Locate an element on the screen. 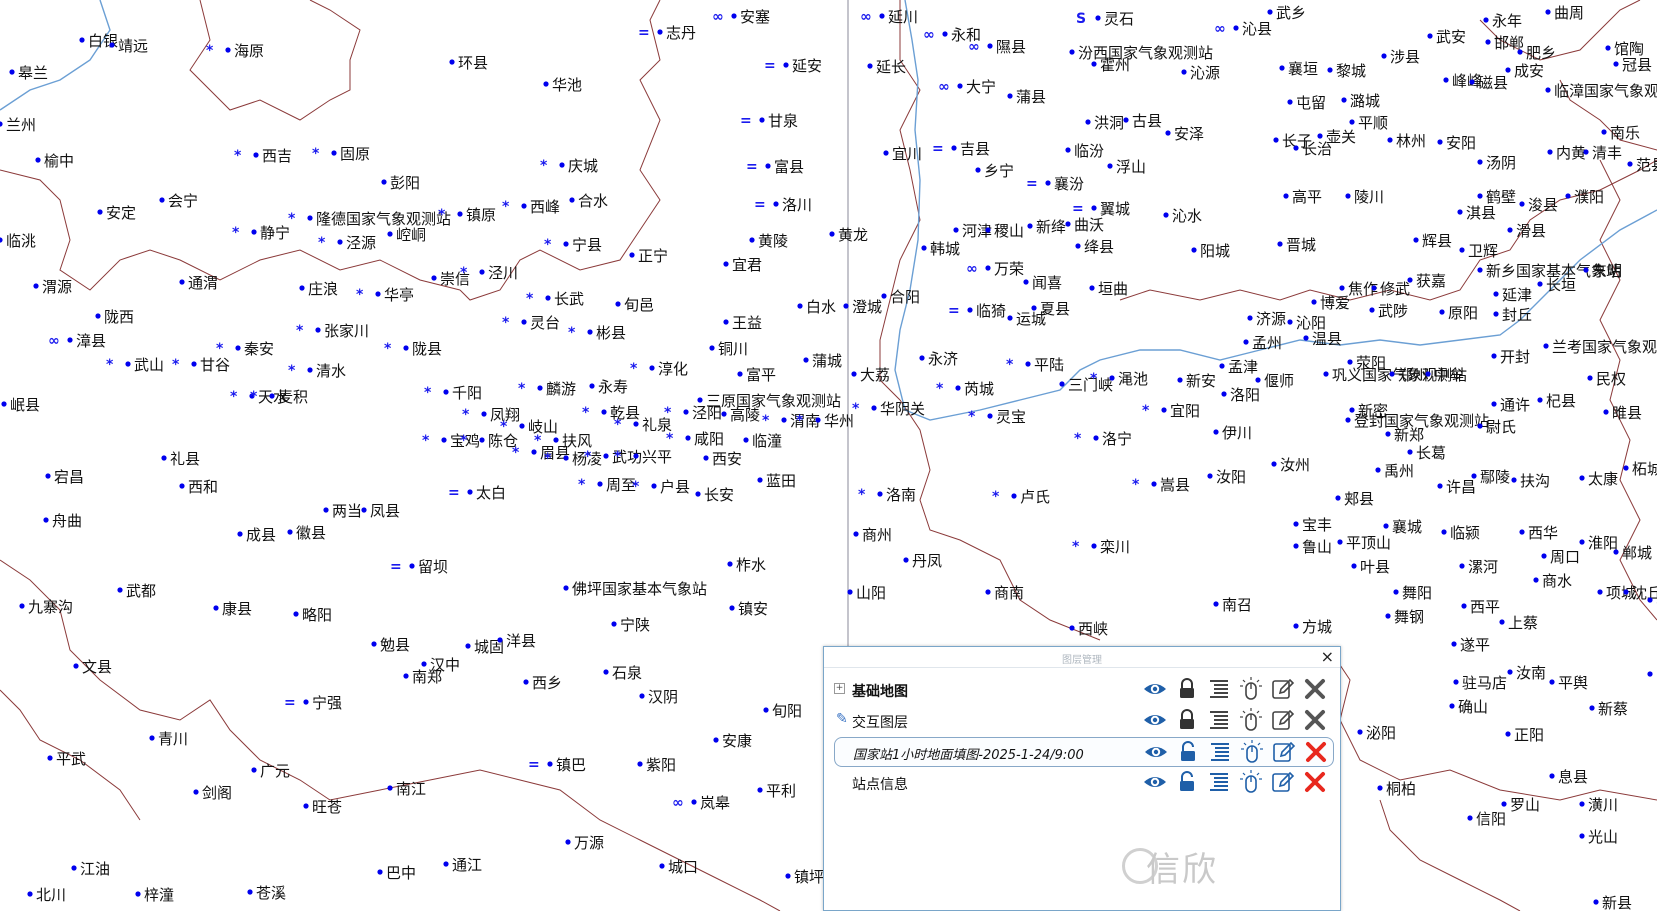  station-marker: 岷县 is located at coordinates (20, 405).